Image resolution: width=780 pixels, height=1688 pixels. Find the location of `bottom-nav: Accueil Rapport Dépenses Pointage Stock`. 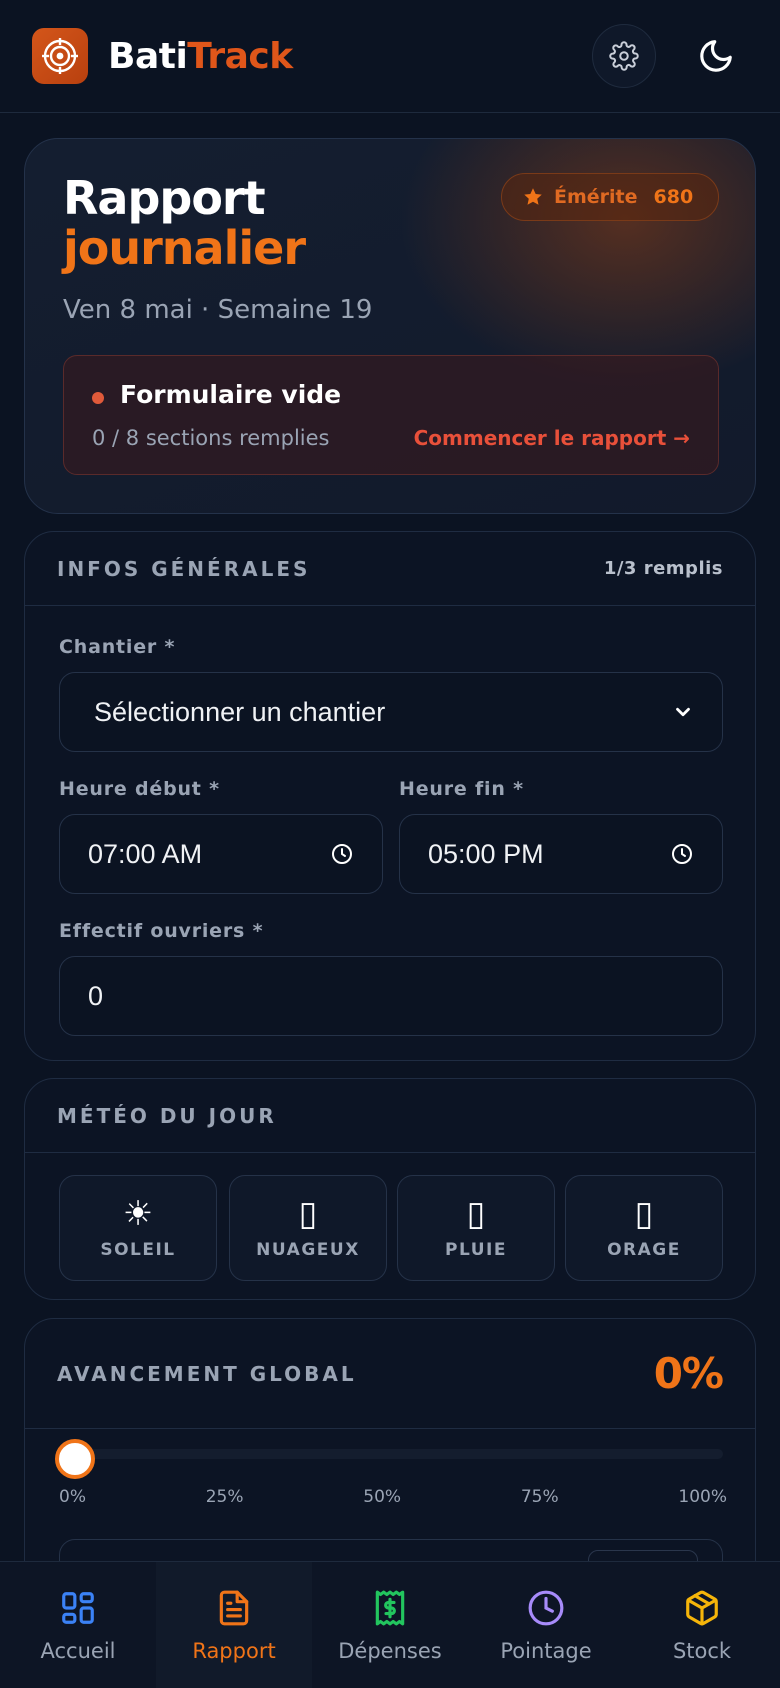

bottom-nav: Accueil Rapport Dépenses Pointage Stock is located at coordinates (390, 1624).